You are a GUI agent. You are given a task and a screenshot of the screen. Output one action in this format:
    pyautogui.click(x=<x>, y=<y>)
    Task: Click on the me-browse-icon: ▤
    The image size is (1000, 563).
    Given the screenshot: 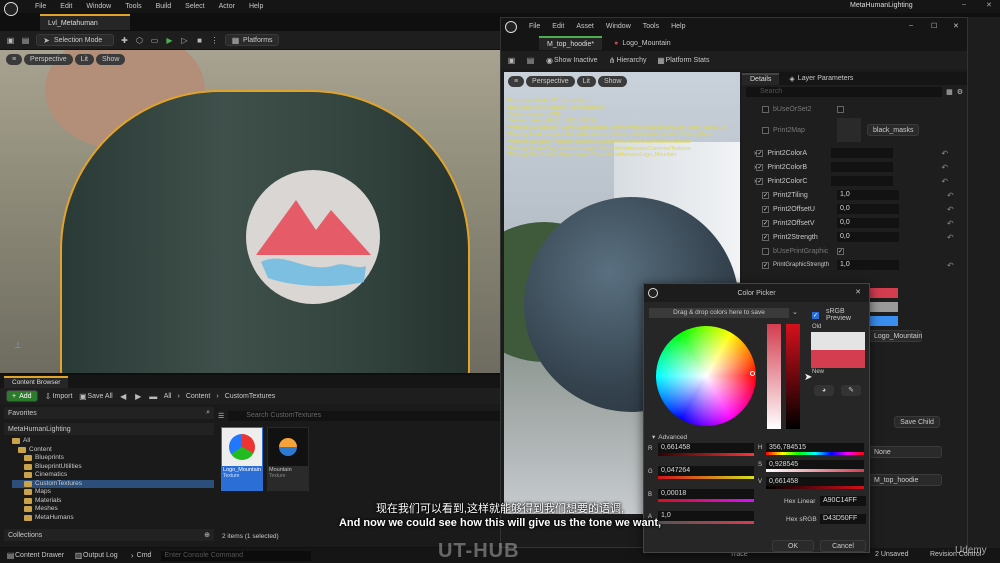 What is the action you would take?
    pyautogui.click(x=530, y=60)
    